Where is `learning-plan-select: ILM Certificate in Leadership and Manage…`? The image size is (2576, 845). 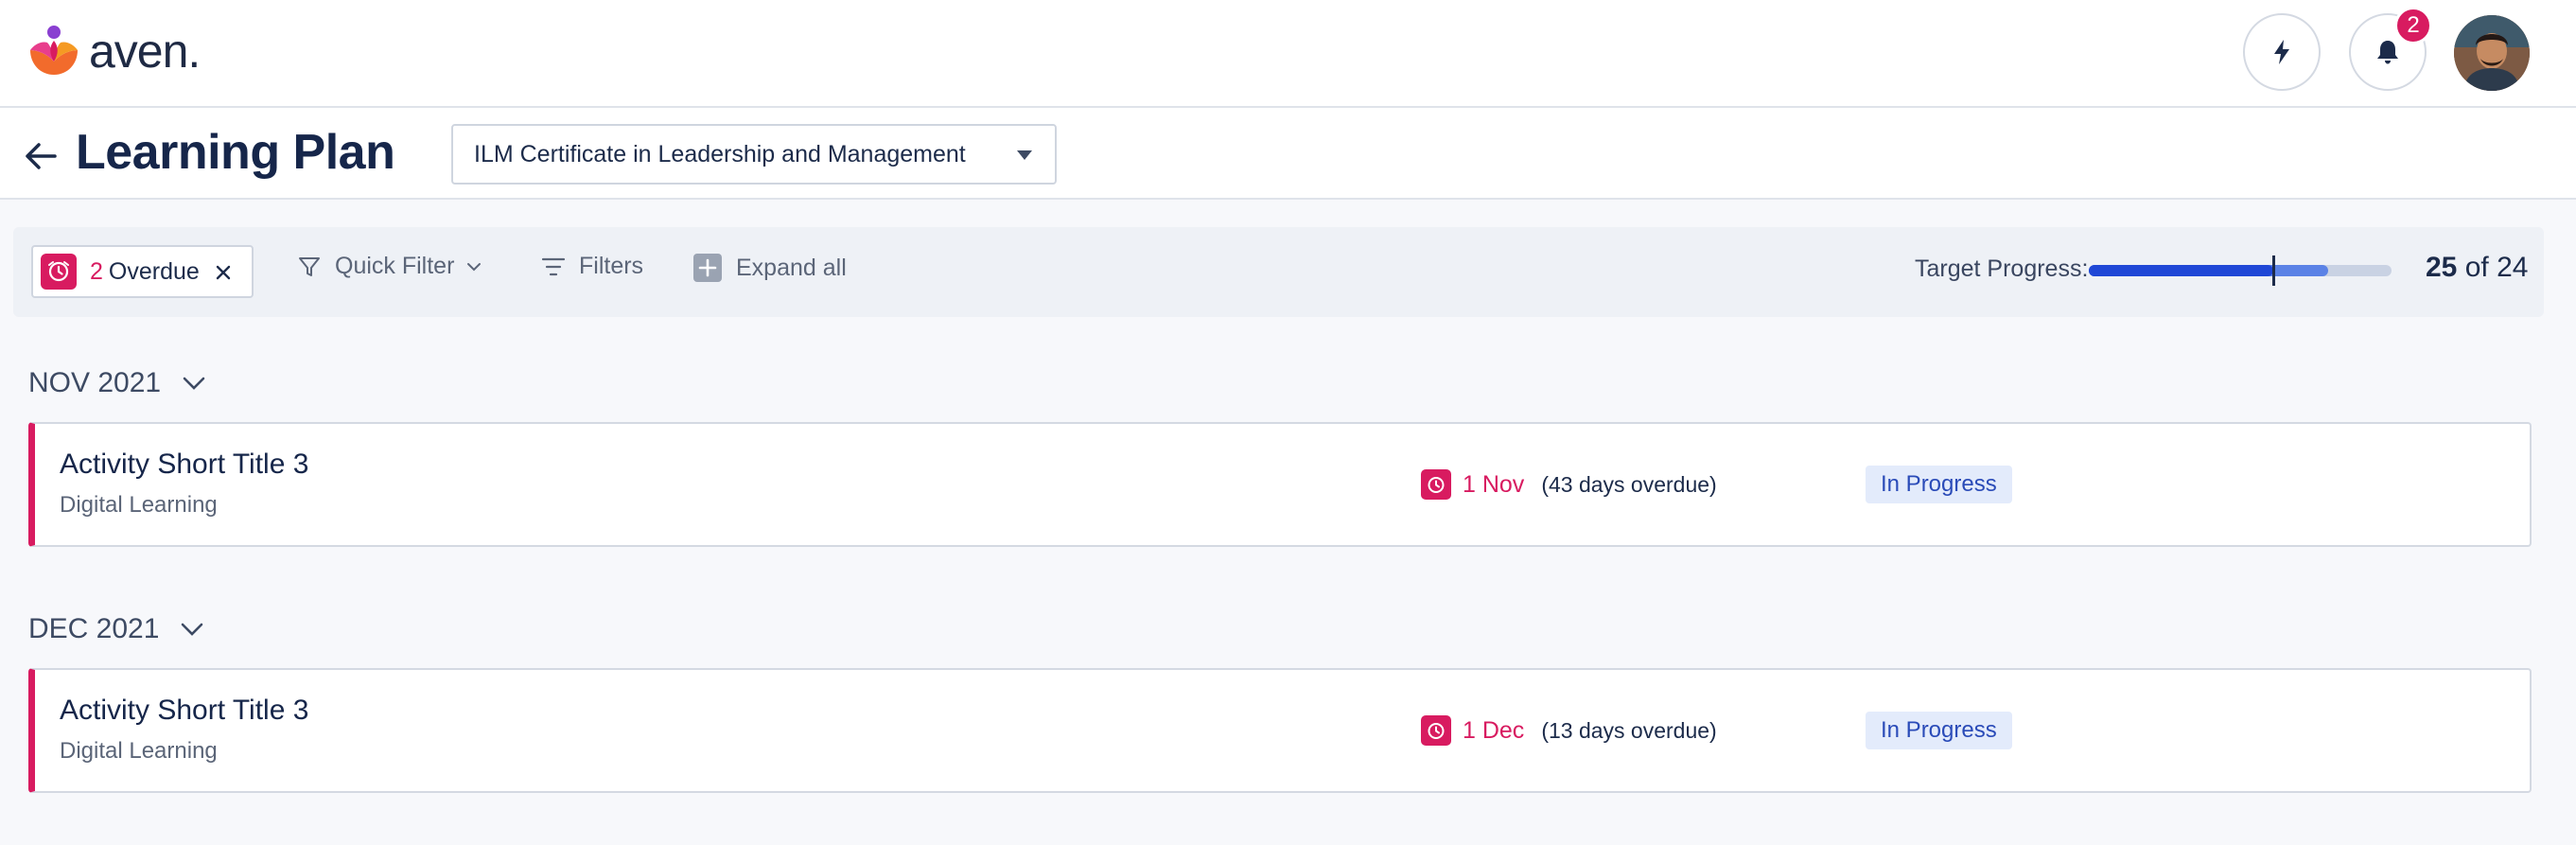 learning-plan-select: ILM Certificate in Leadership and Manage… is located at coordinates (754, 154).